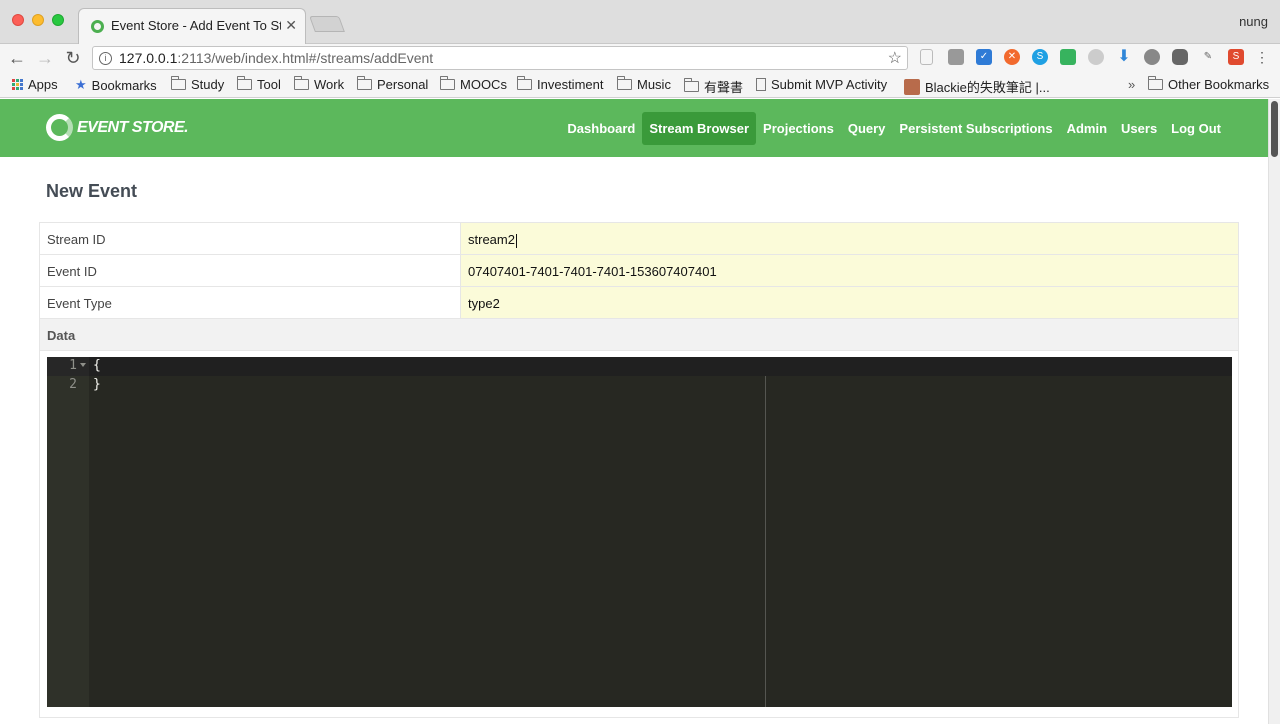  I want to click on puzzle-extension-icon, so click(1068, 57).